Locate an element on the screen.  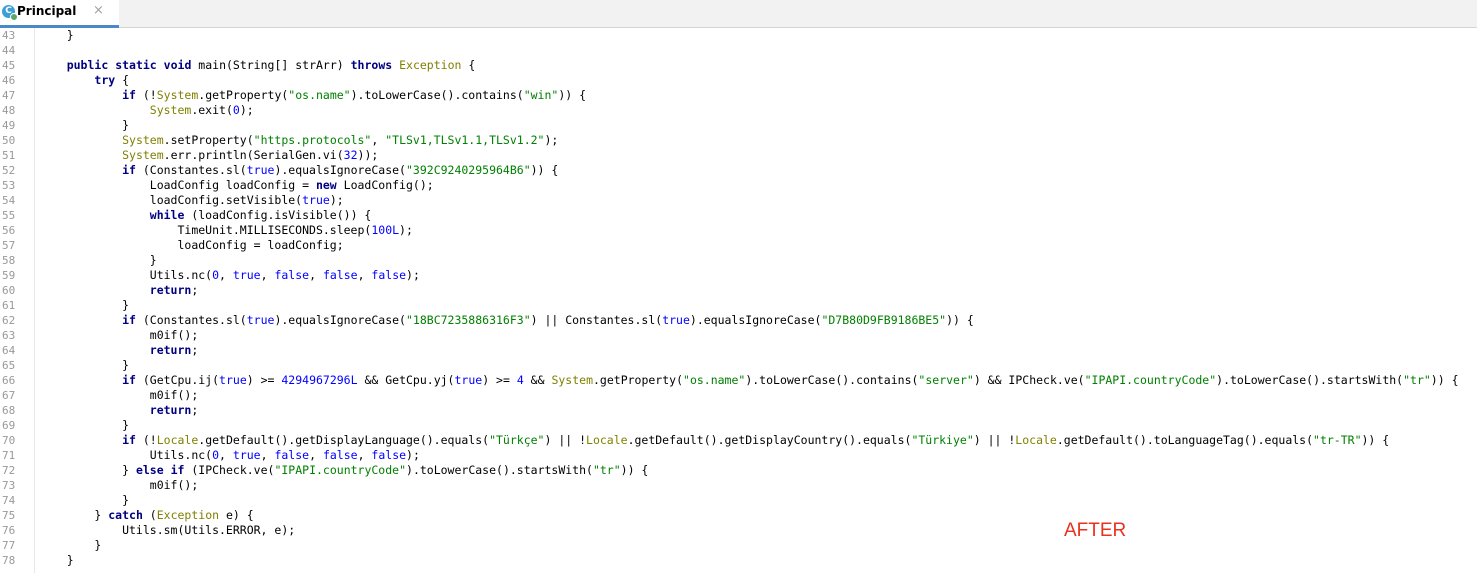
editor-tab-bar: C Principal × is located at coordinates (738, 14).